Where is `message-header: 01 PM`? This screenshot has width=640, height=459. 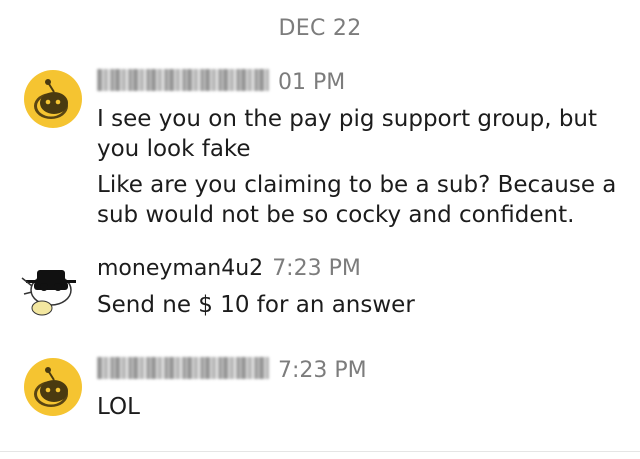 message-header: 01 PM is located at coordinates (364, 83).